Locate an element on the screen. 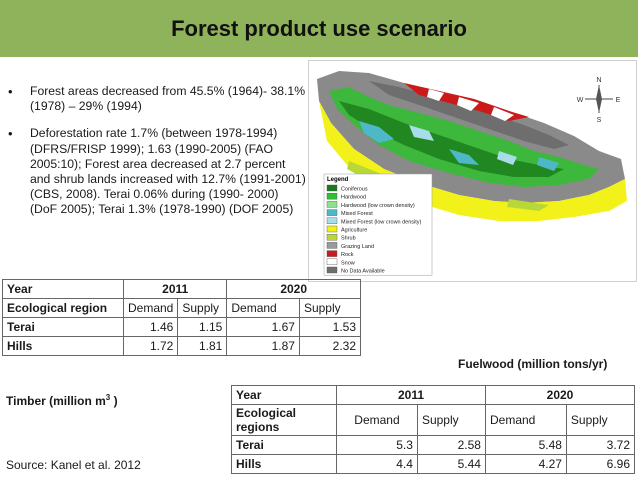  table-cell: 1.81 is located at coordinates (202, 346).